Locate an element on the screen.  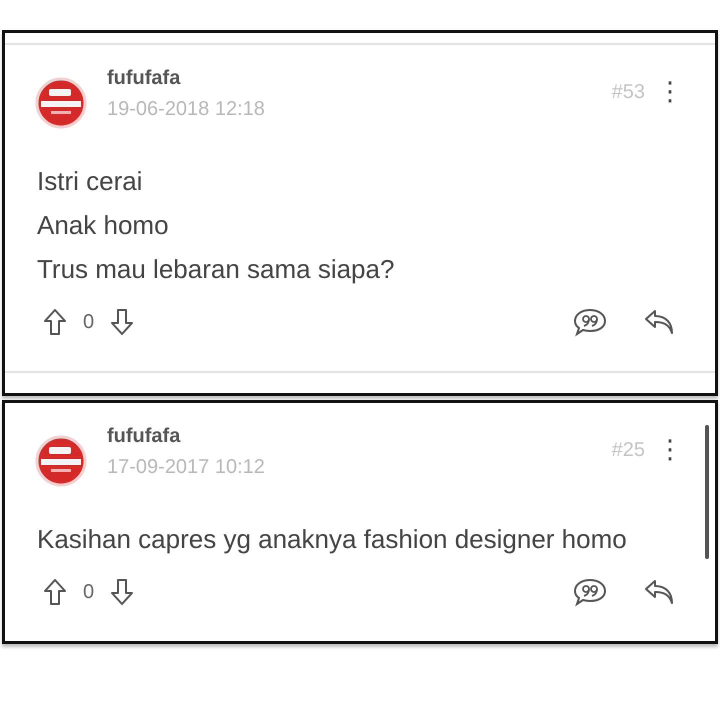
post-date: 19-06-2018 12:18 is located at coordinates (186, 109).